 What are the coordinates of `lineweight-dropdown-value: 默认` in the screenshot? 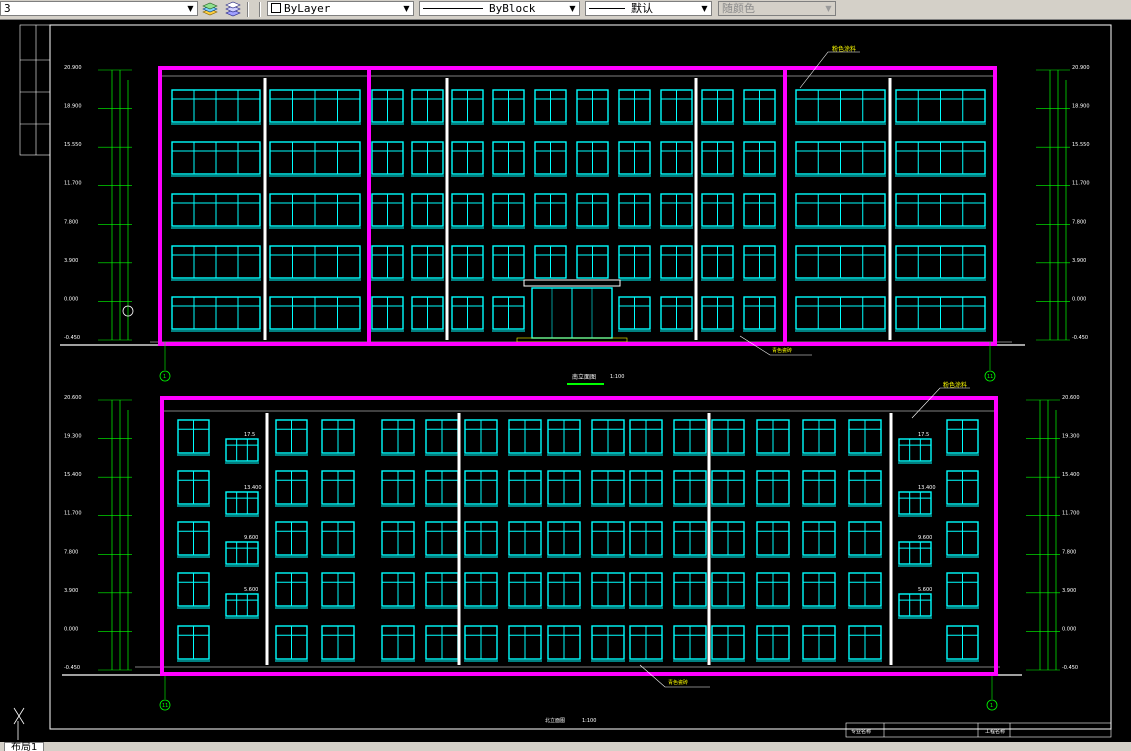 It's located at (642, 8).